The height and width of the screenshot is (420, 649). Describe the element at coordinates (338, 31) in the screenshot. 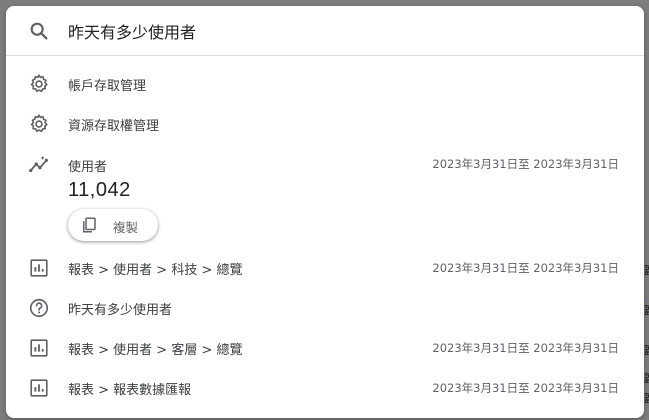

I see `search-input` at that location.